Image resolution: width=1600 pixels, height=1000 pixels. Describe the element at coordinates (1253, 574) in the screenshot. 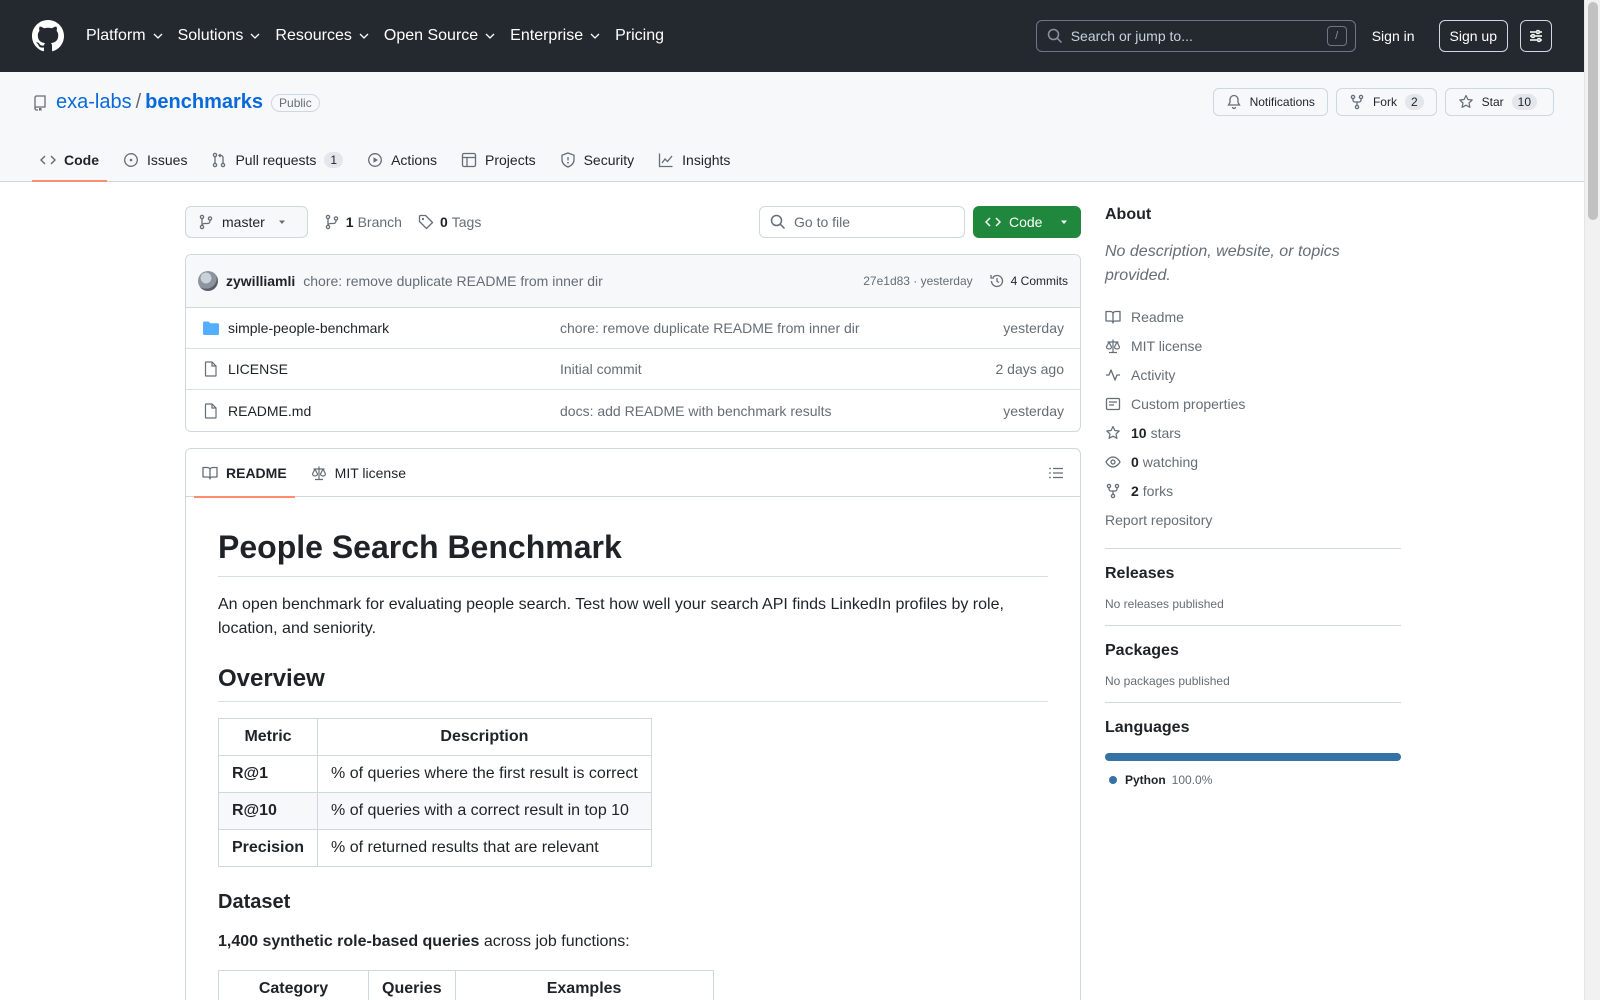

I see `releases-heading: Releases` at that location.